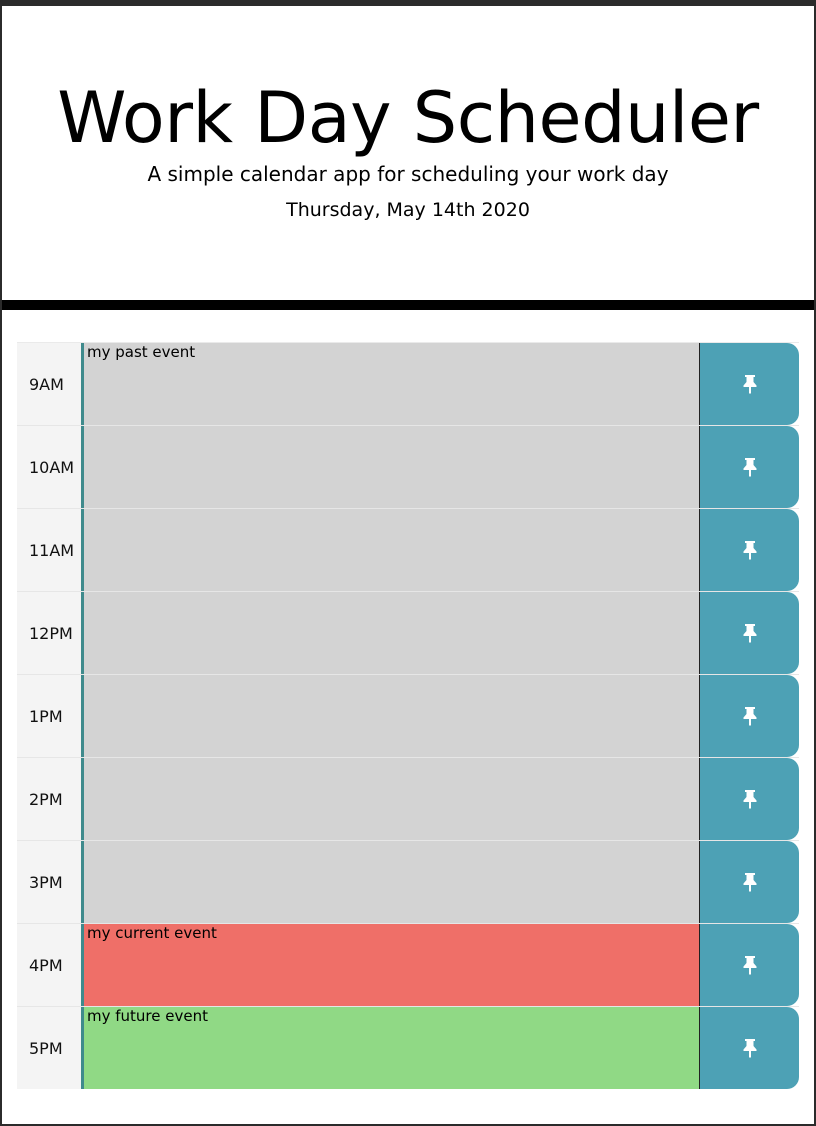  Describe the element at coordinates (50, 1048) in the screenshot. I see `hour-label: 5PM` at that location.